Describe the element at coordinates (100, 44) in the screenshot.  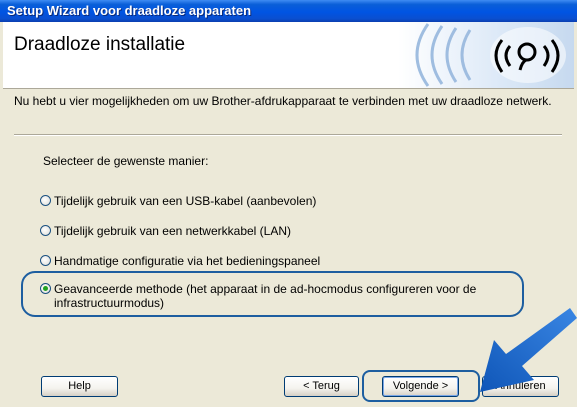
I see `page-title: Draadloze installatie` at that location.